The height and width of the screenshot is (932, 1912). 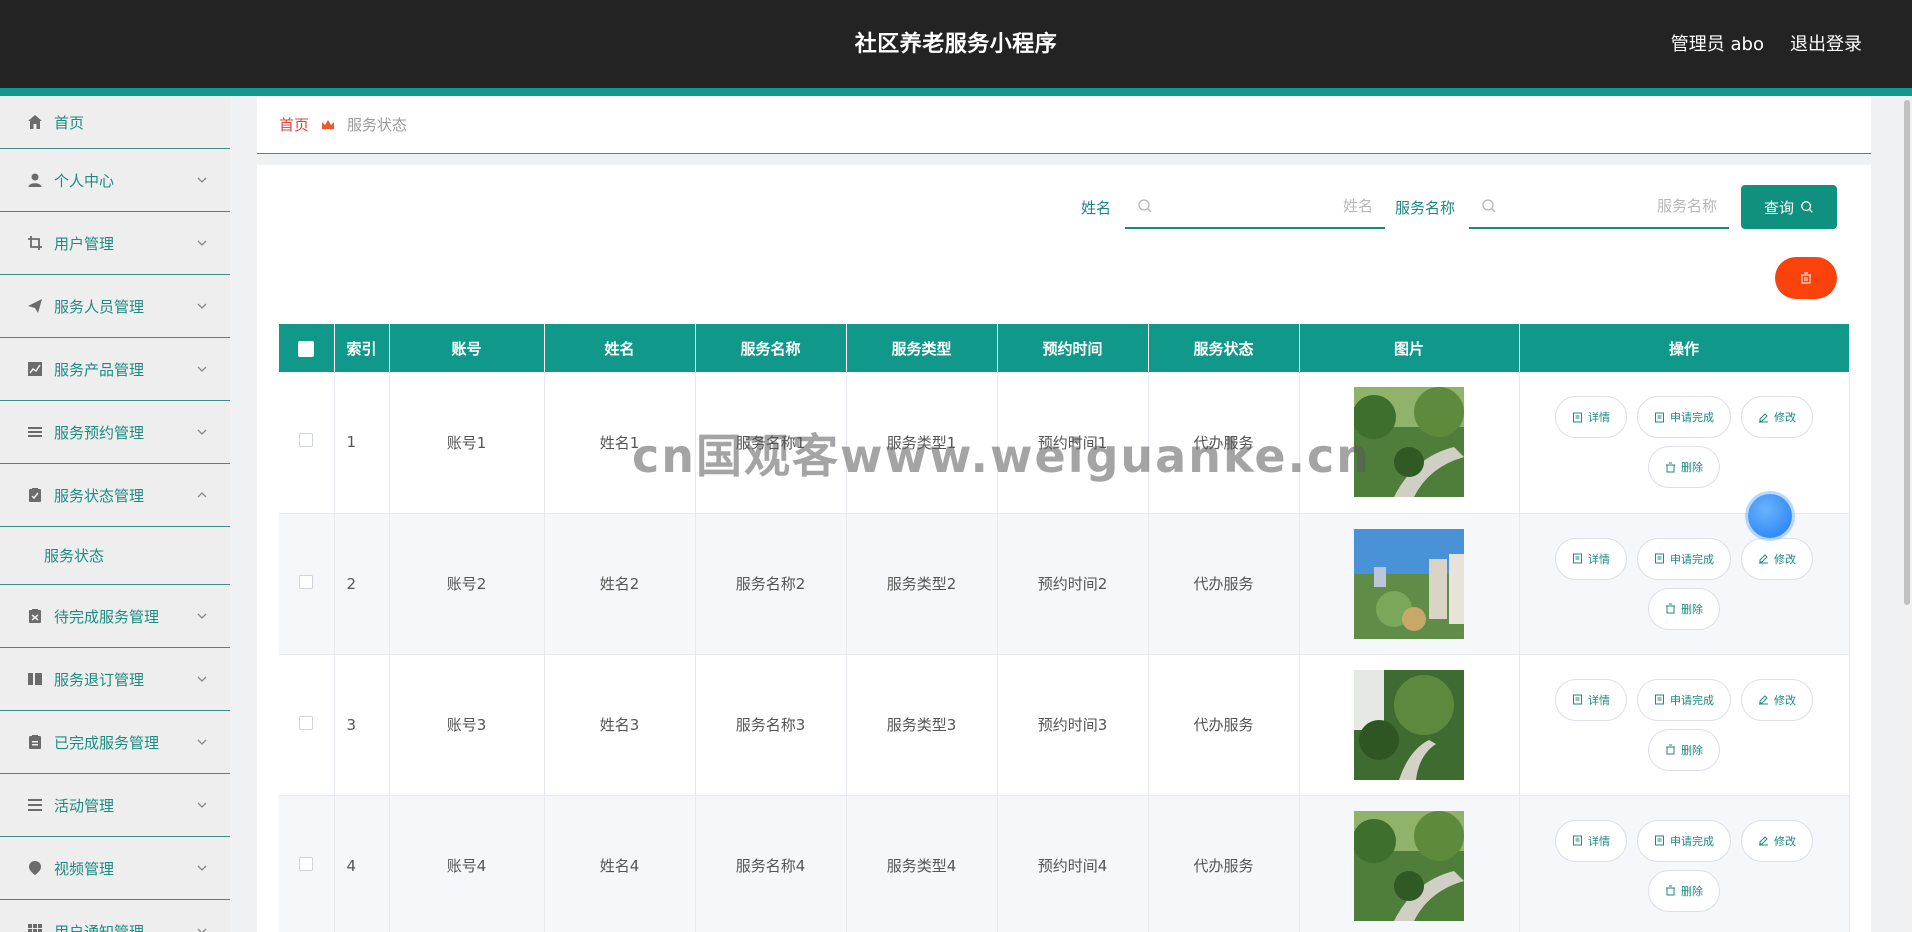 I want to click on sidebar-item-completed-services: 已完成服务管理, so click(x=115, y=742).